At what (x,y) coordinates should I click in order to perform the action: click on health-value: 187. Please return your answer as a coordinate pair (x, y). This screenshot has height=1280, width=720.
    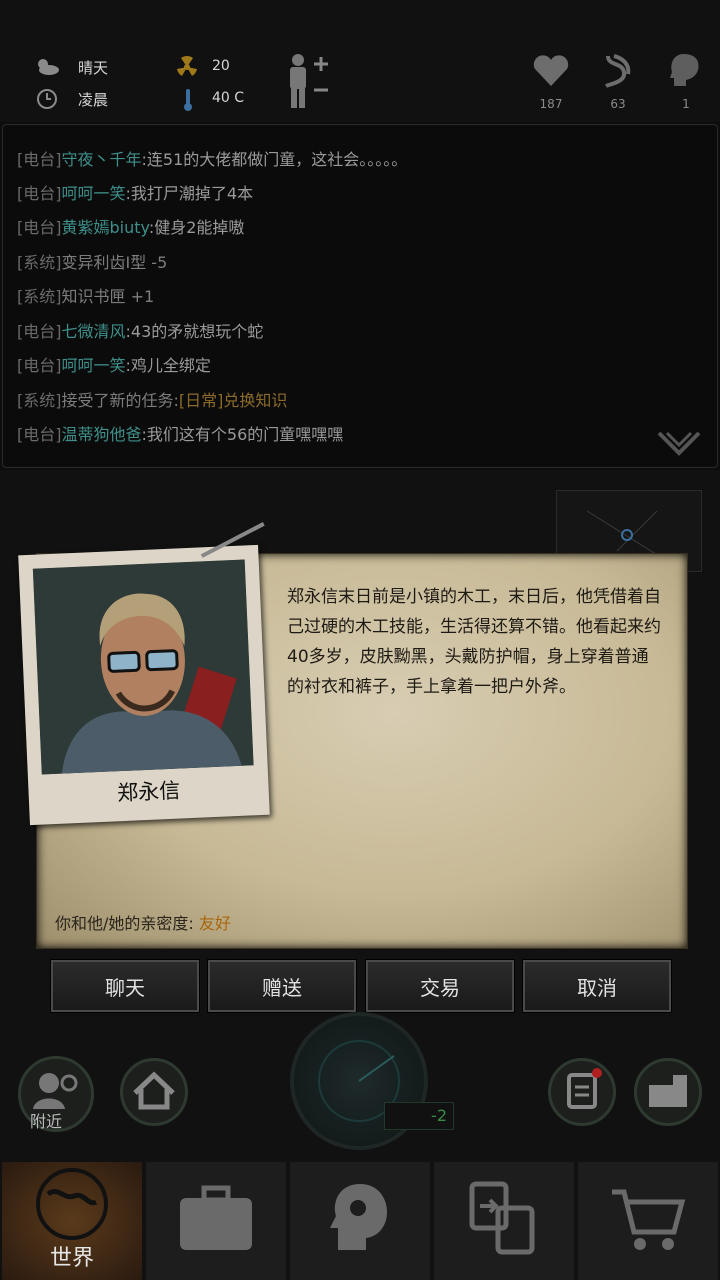
    Looking at the image, I should click on (551, 104).